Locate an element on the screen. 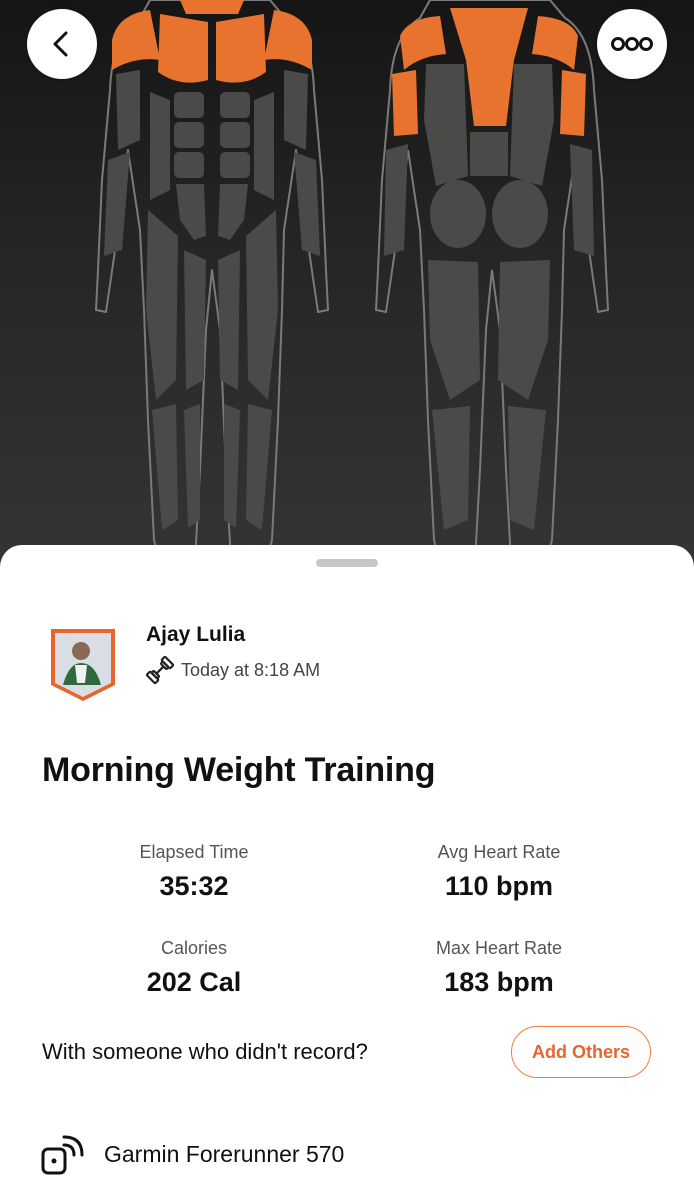 The image size is (694, 1200). sheet-grabber is located at coordinates (347, 563).